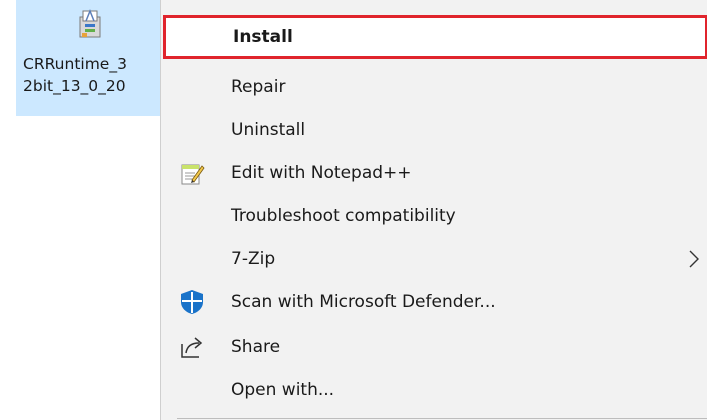 The image size is (707, 420). Describe the element at coordinates (343, 216) in the screenshot. I see `menu-item-label: Troubleshoot compatibility` at that location.